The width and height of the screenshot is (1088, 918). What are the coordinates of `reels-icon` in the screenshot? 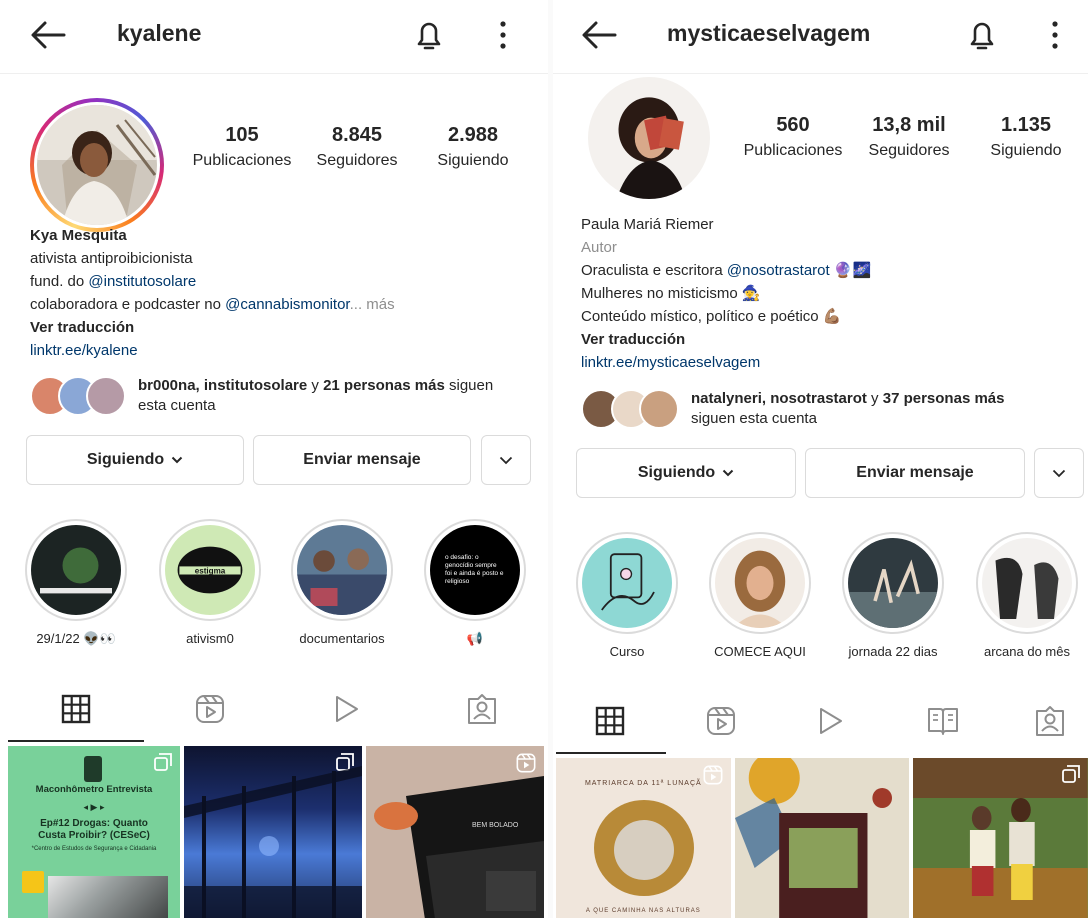 It's located at (526, 763).